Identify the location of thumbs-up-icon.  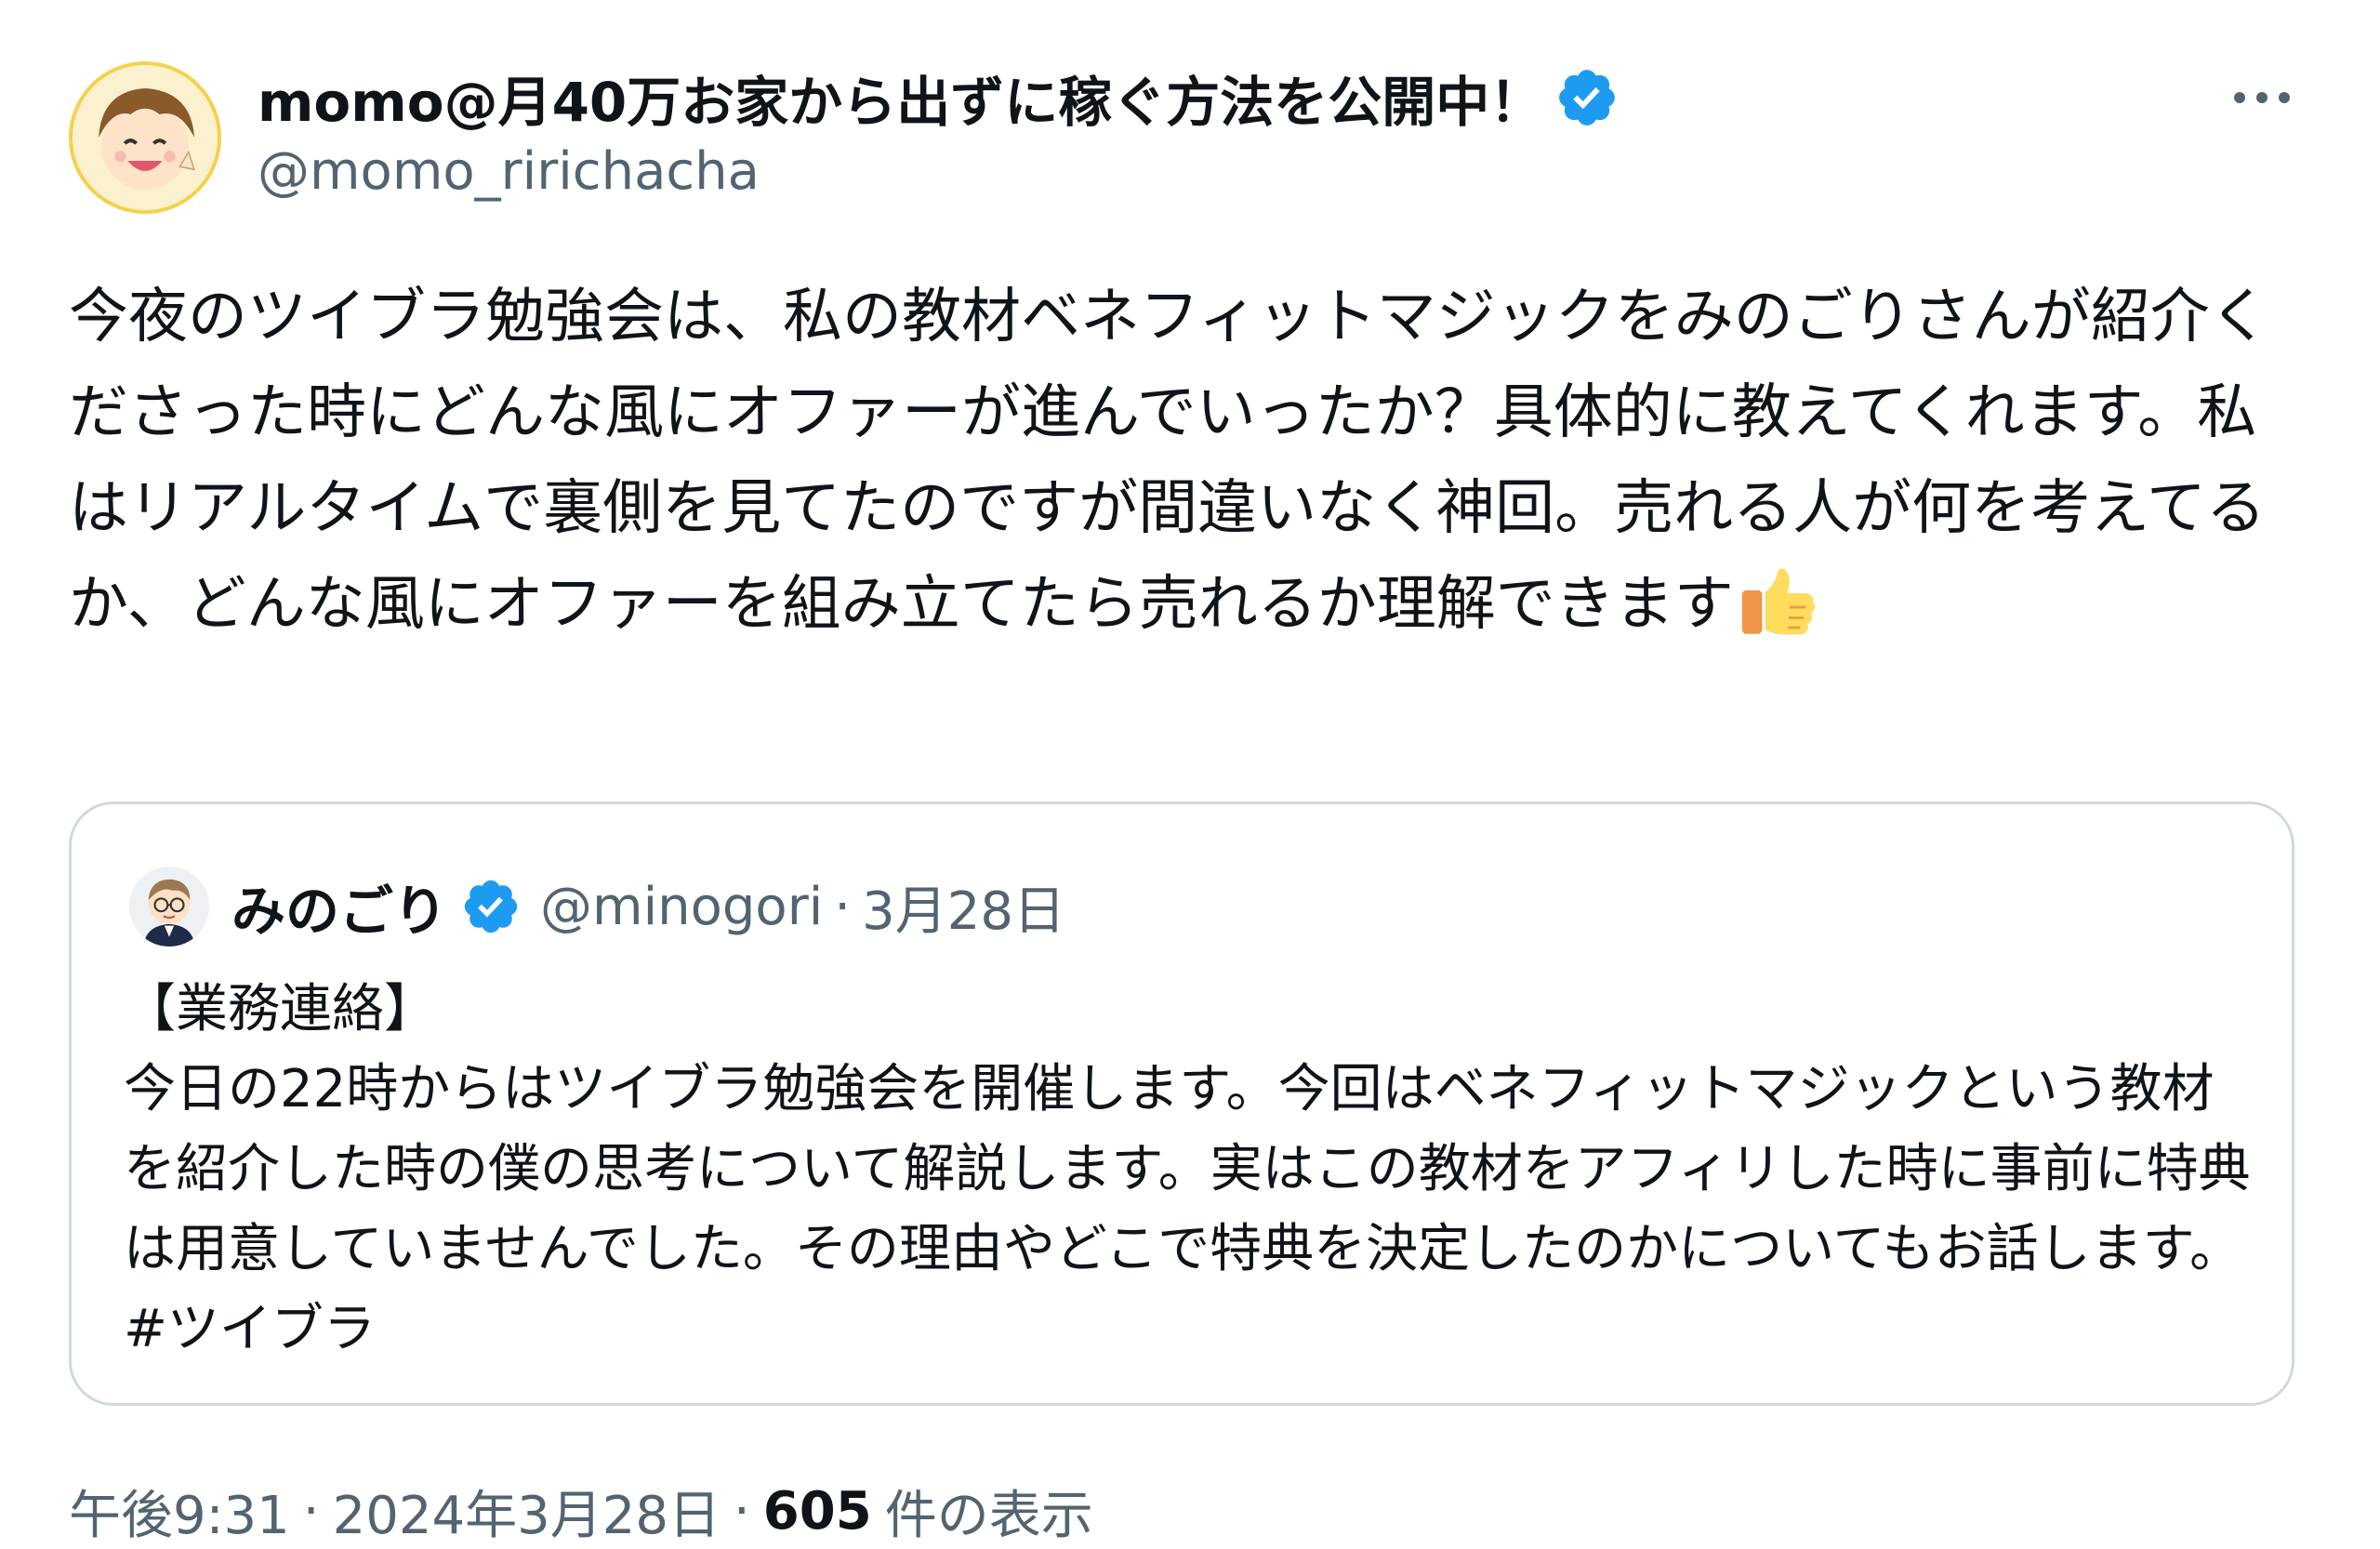
(1777, 602).